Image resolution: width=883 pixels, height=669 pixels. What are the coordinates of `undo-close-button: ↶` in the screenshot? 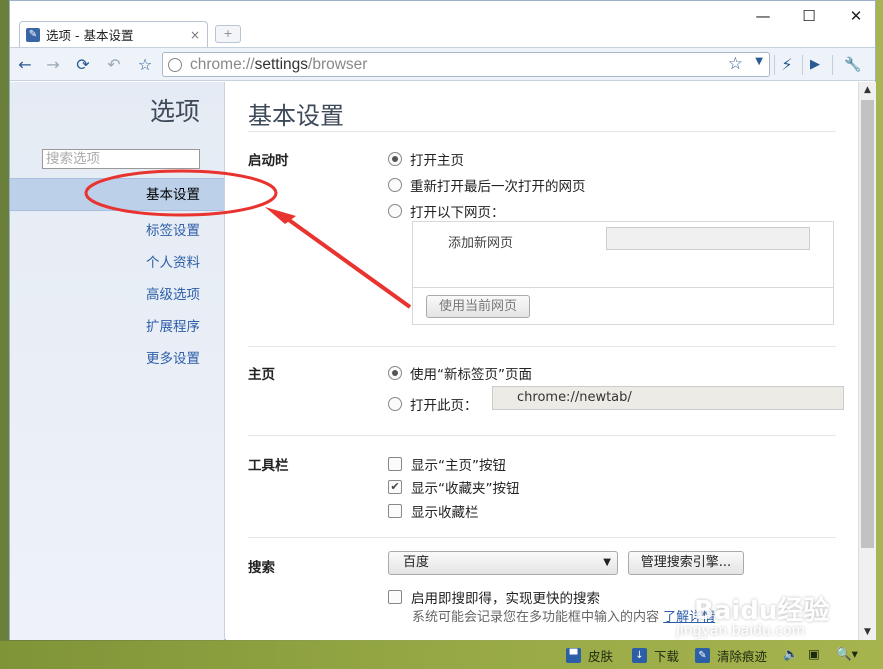 It's located at (114, 65).